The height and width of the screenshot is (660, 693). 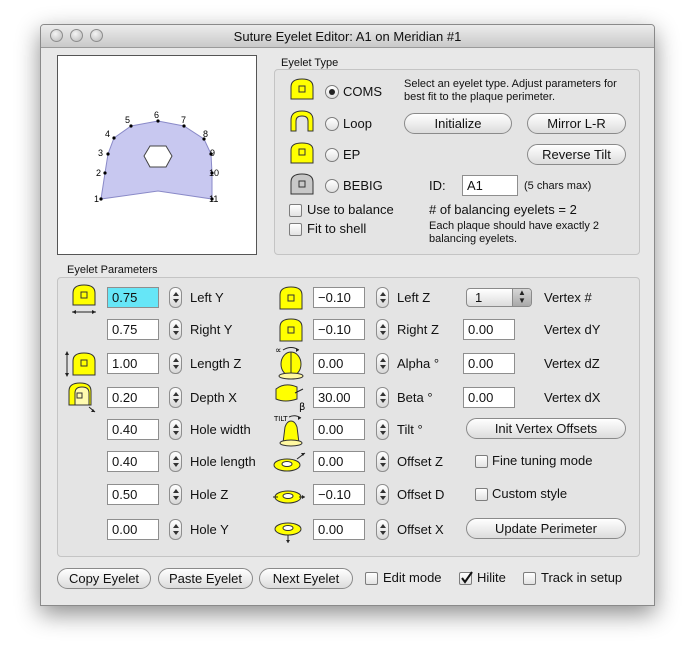 I want to click on fine-tuning-checkbox, so click(x=481, y=461).